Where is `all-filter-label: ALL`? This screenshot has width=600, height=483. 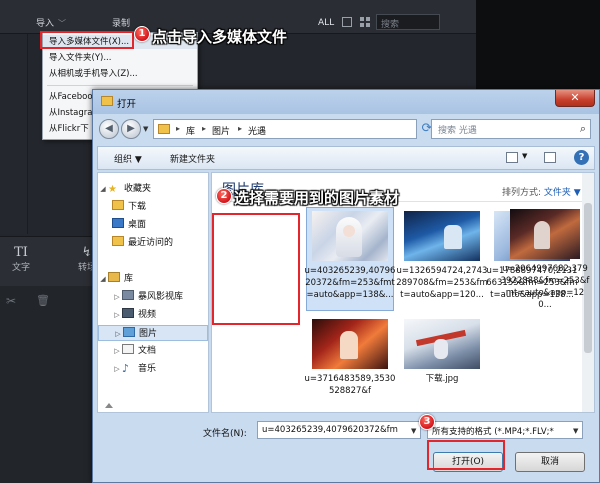 all-filter-label: ALL is located at coordinates (326, 23).